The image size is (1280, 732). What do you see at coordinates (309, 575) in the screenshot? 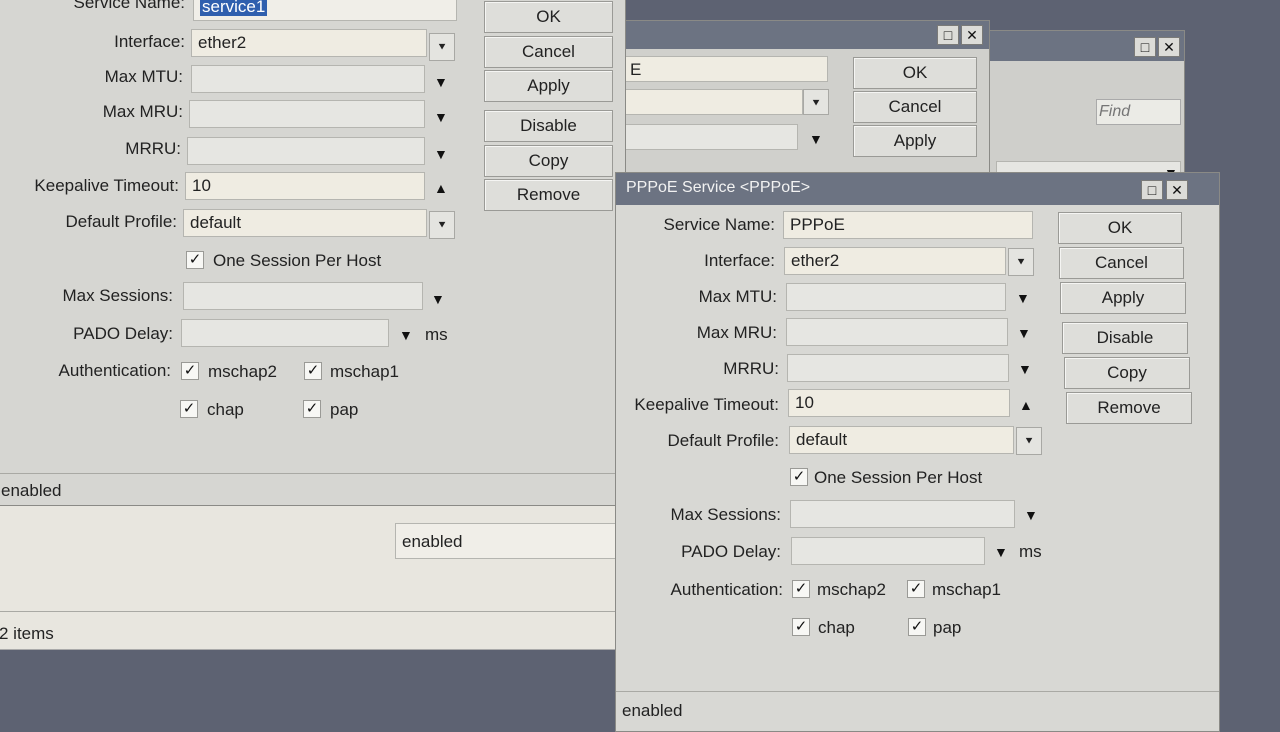
I see `background-list-window: enabled 2 items` at bounding box center [309, 575].